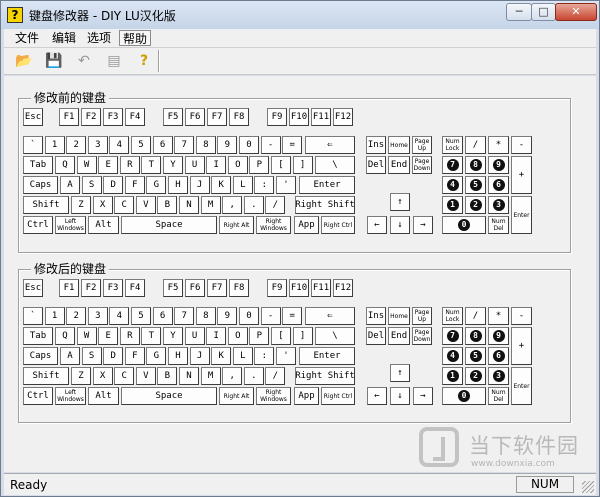 The image size is (600, 497). What do you see at coordinates (40, 356) in the screenshot?
I see `after-key-caps: Caps` at bounding box center [40, 356].